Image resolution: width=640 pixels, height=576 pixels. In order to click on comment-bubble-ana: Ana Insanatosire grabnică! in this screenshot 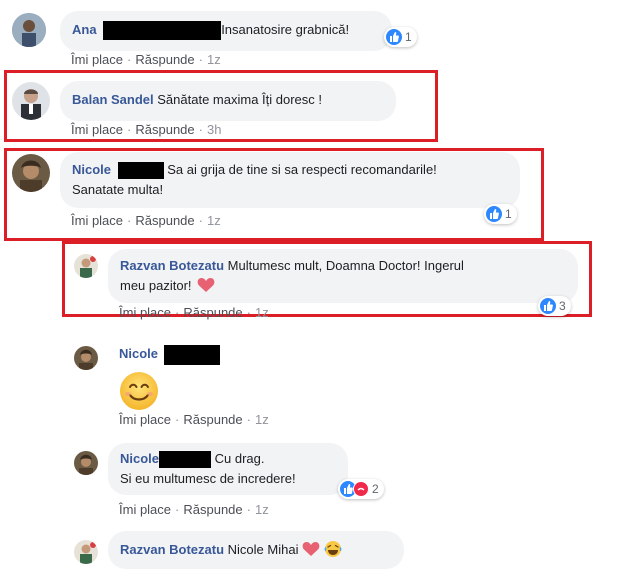, I will do `click(226, 31)`.